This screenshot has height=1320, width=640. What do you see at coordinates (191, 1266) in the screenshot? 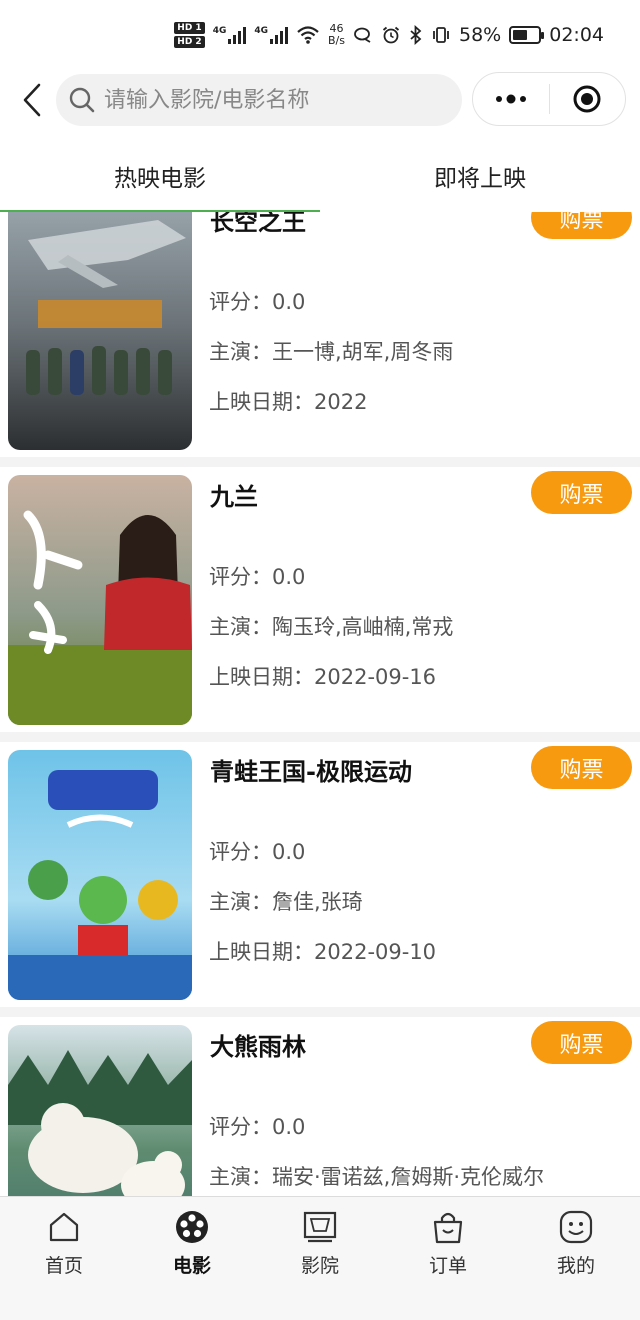
I see `nav-movies-label: 电影` at bounding box center [191, 1266].